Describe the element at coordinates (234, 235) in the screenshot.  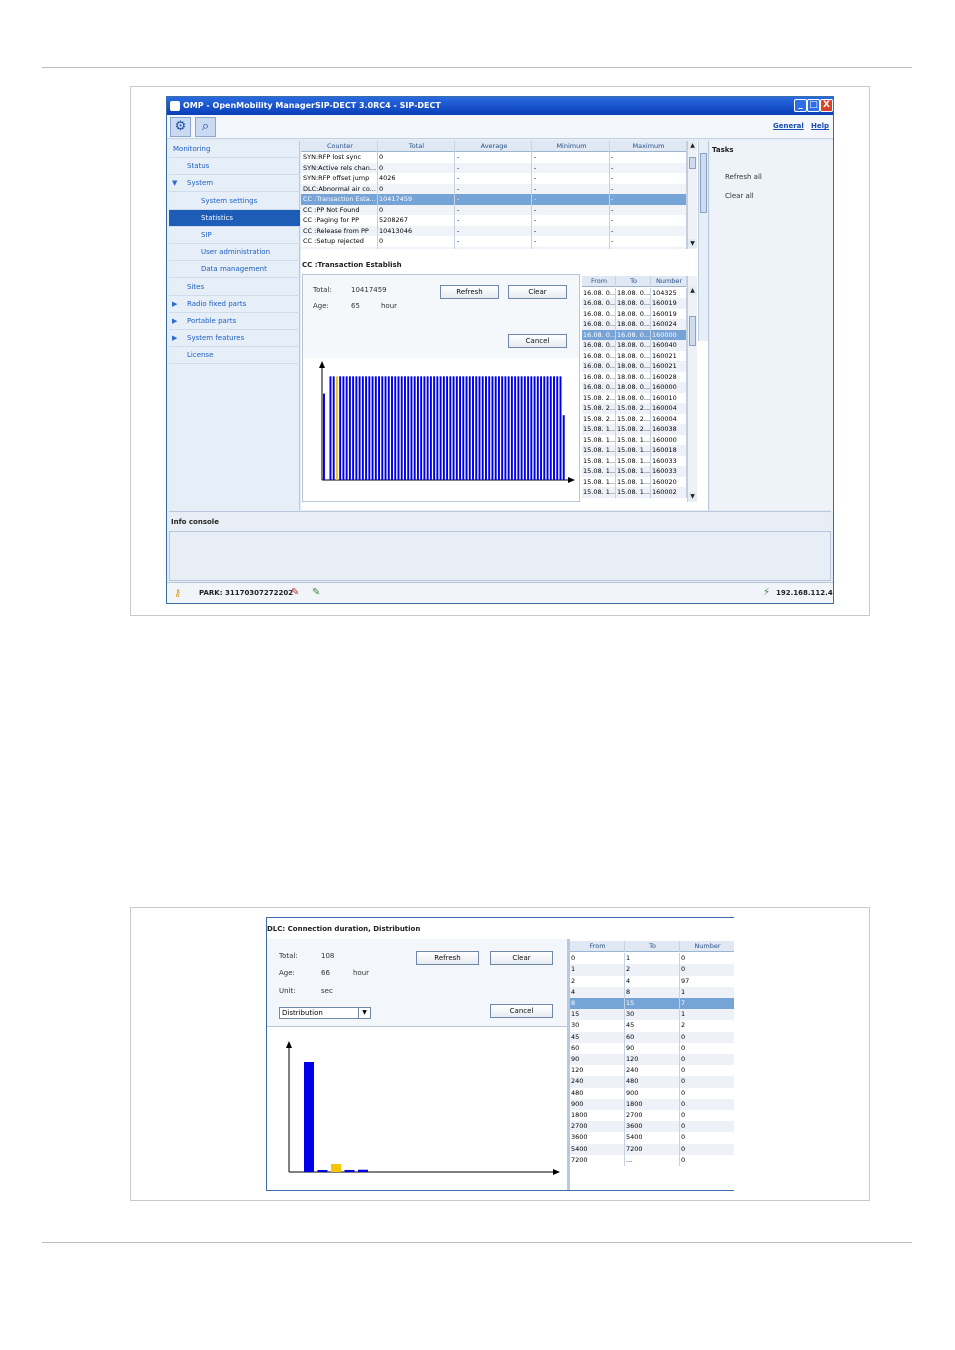
I see `nav-item-sip: SIP` at that location.